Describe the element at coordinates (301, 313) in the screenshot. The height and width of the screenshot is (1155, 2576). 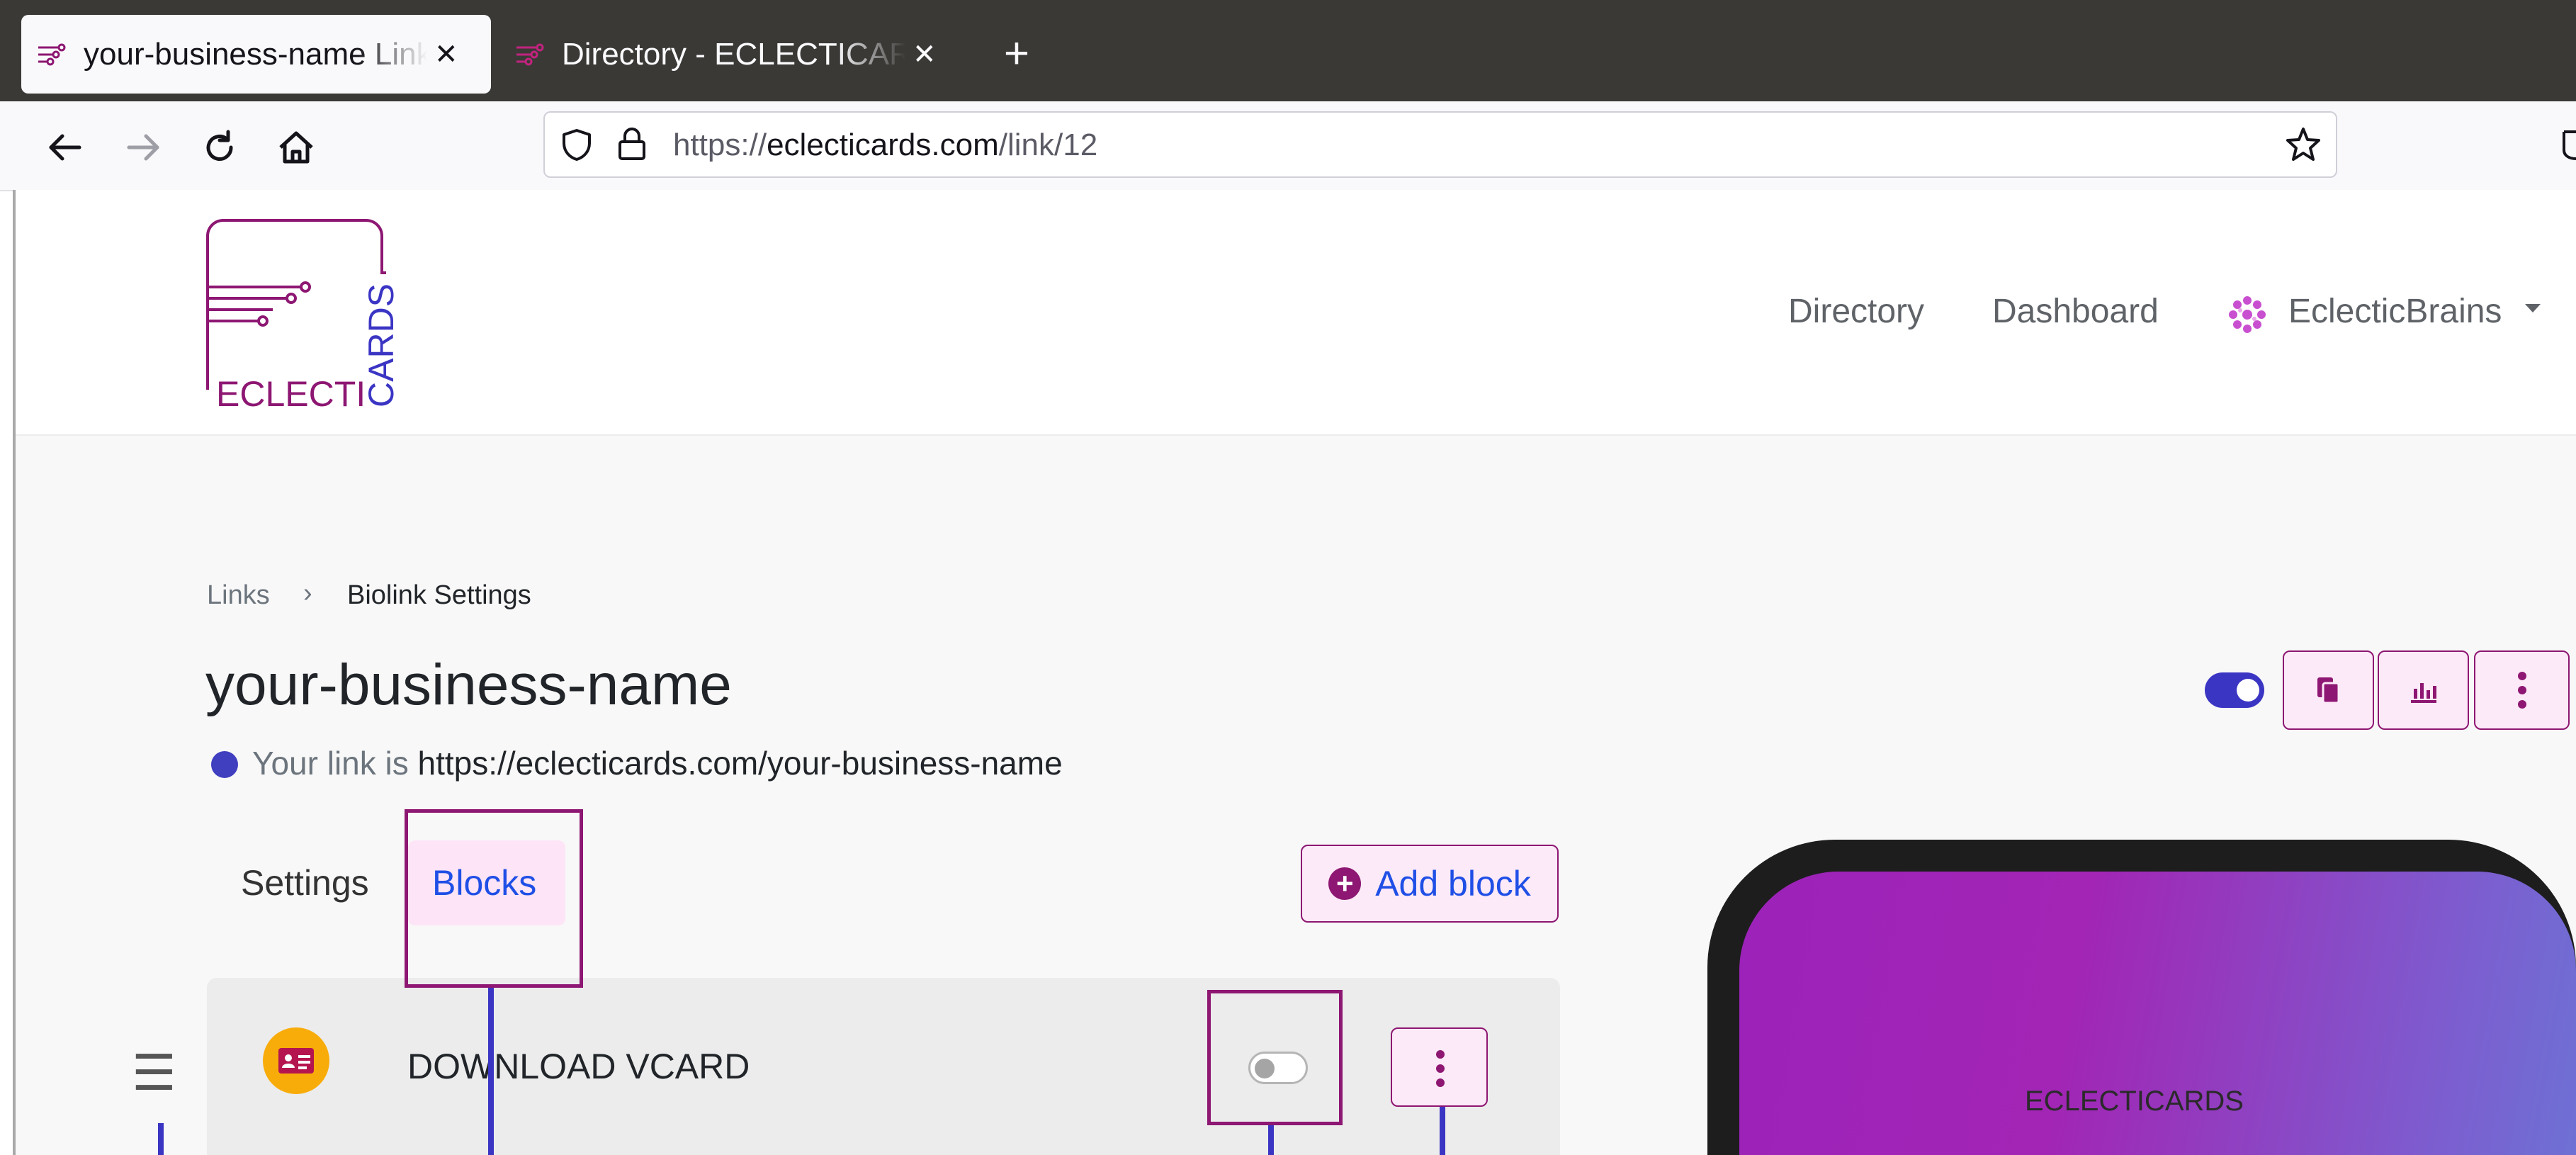
I see `eclecticards-logo: ECLECTI CARDS` at that location.